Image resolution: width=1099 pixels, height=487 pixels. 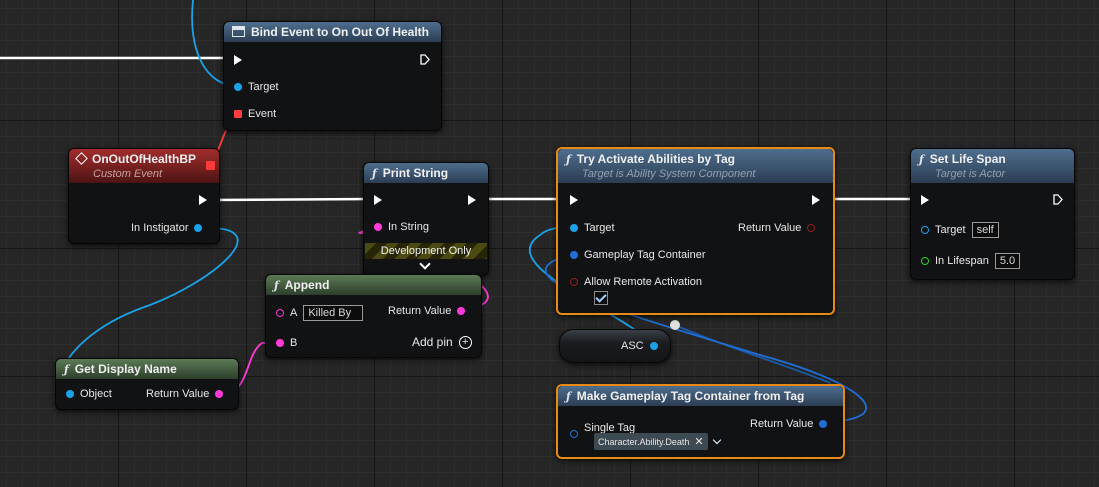 I want to click on in-string-pin: In String, so click(x=401, y=227).